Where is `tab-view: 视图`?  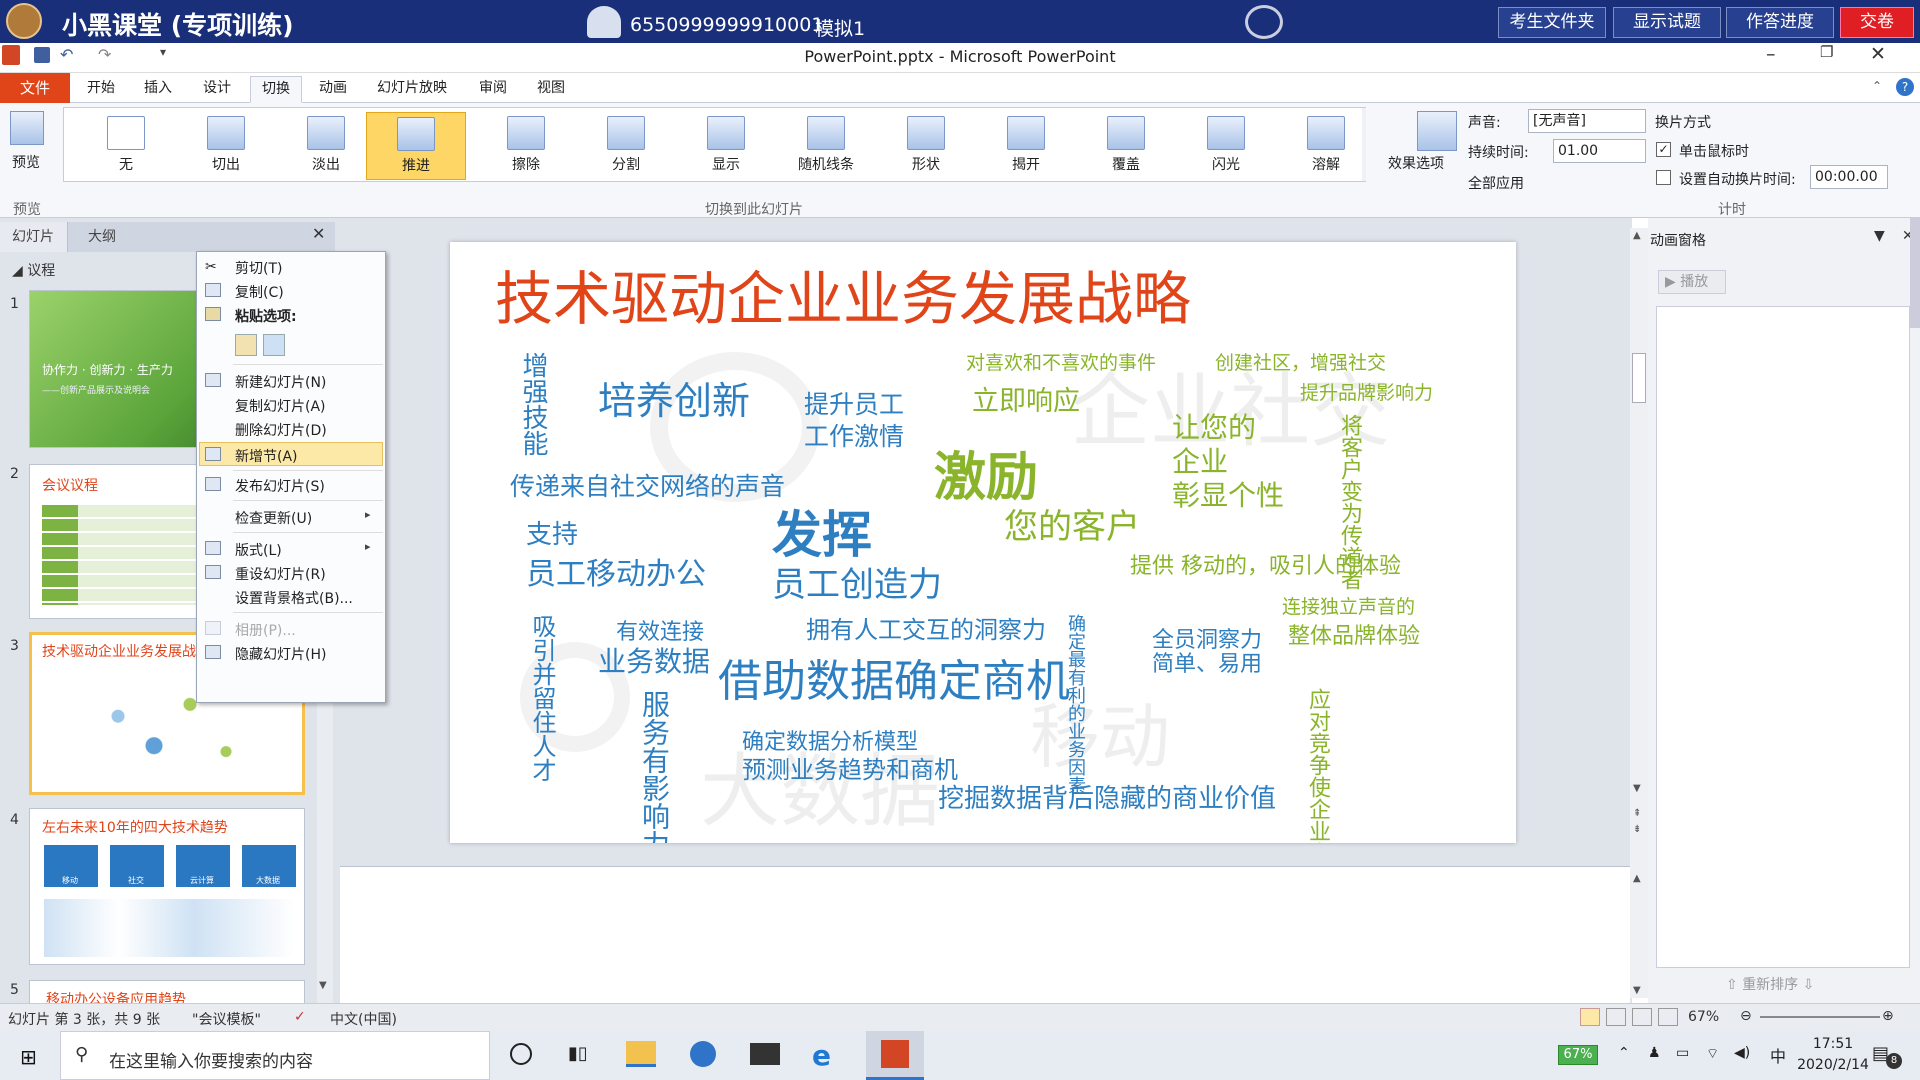 tab-view: 视图 is located at coordinates (551, 89).